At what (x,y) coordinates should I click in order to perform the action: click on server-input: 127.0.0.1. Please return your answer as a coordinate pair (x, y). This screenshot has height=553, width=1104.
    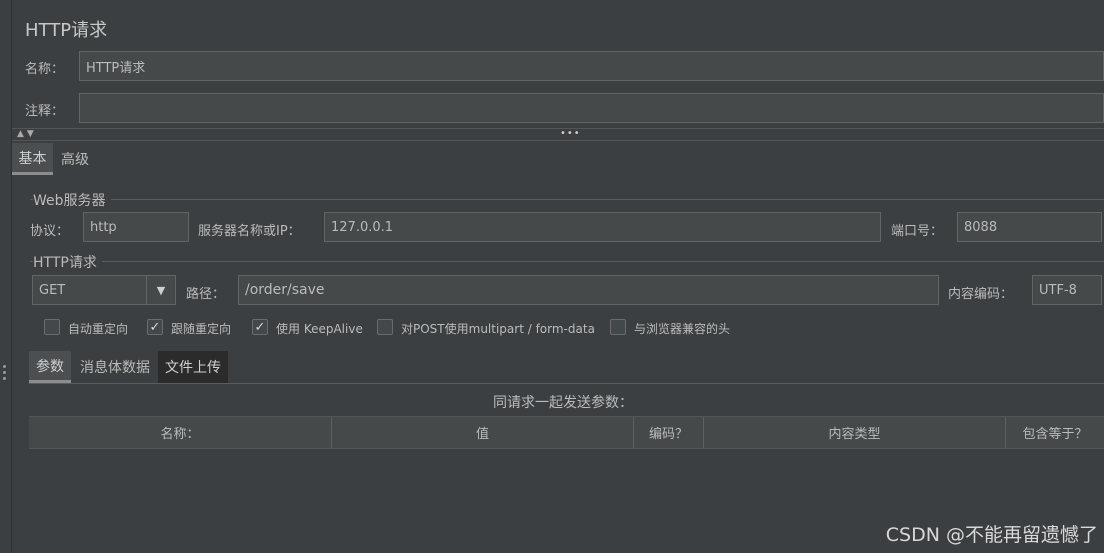
    Looking at the image, I should click on (602, 227).